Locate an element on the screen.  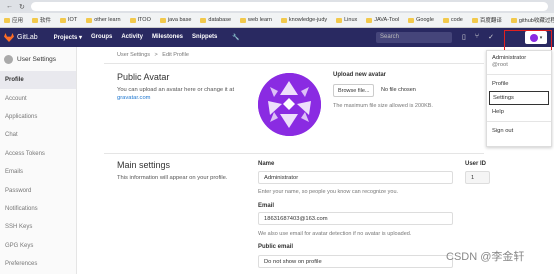
profile-avatar-image is located at coordinates (289, 104).